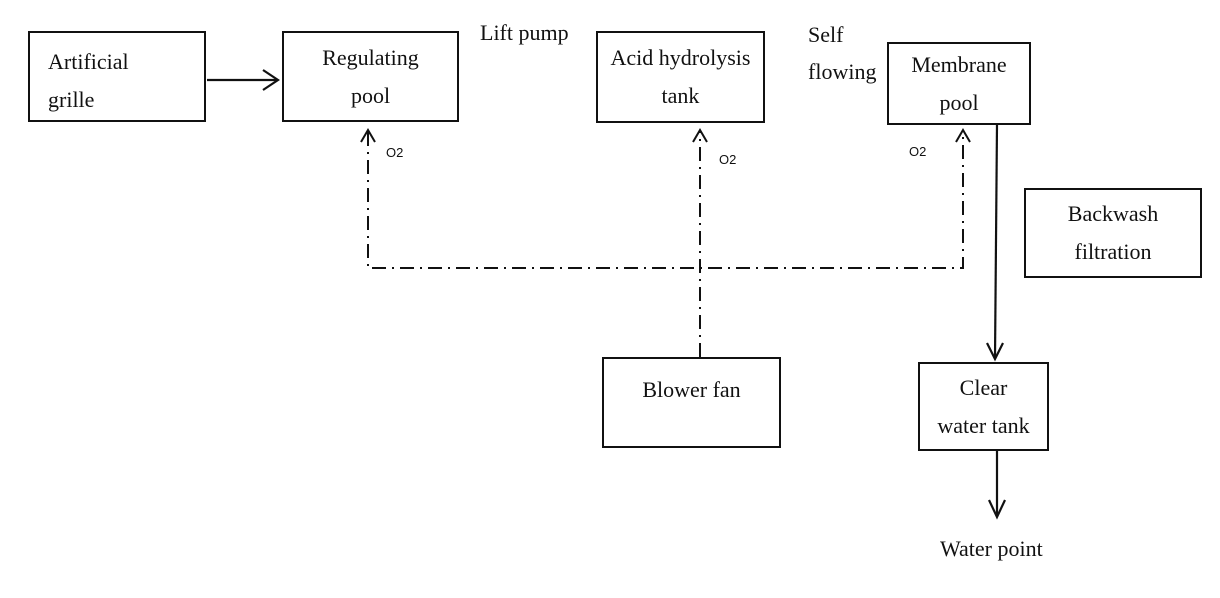  Describe the element at coordinates (826, 34) in the screenshot. I see `label-line: Self` at that location.